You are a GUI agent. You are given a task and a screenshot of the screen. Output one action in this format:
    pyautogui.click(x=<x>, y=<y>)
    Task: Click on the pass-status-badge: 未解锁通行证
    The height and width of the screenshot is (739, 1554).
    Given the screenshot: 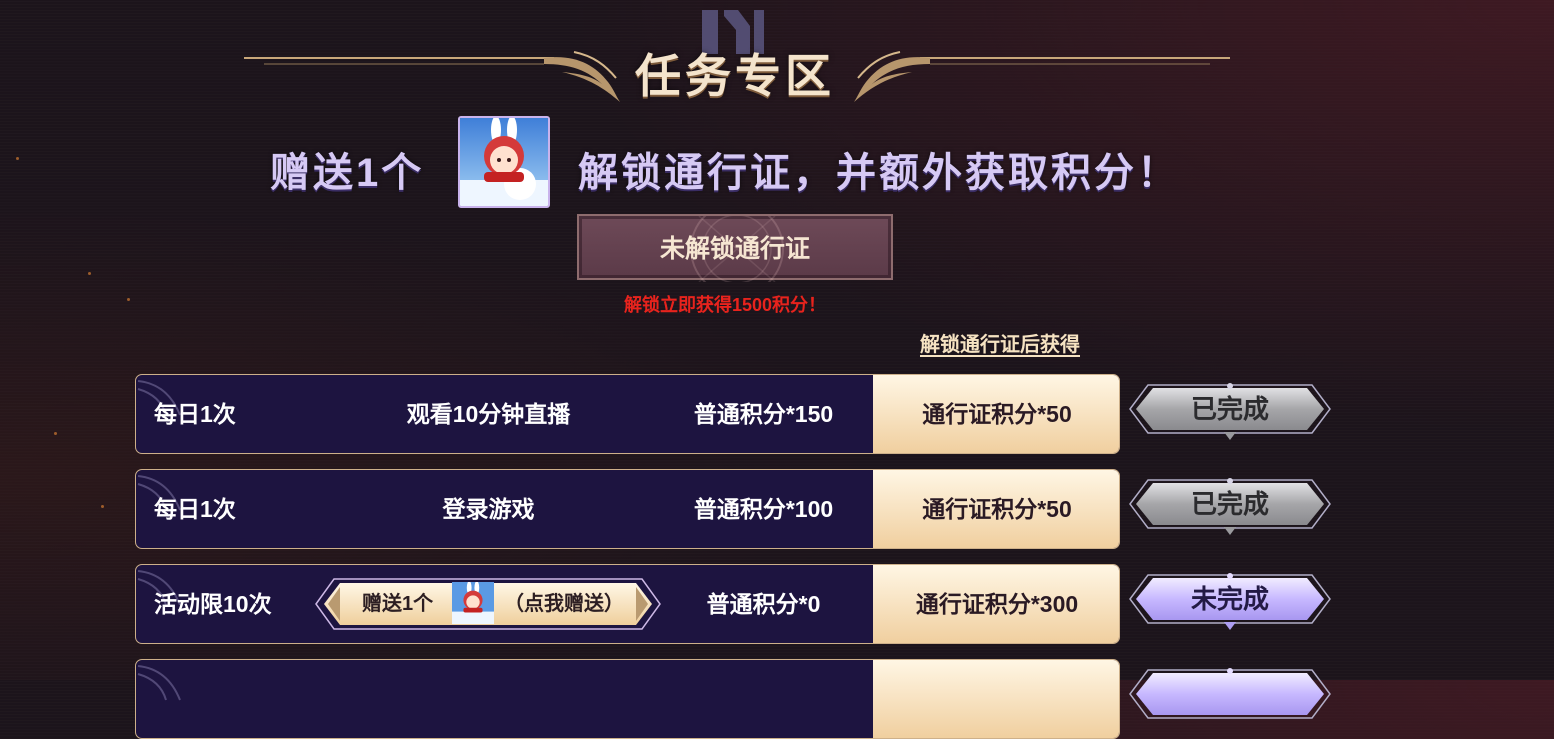 What is the action you would take?
    pyautogui.click(x=735, y=248)
    